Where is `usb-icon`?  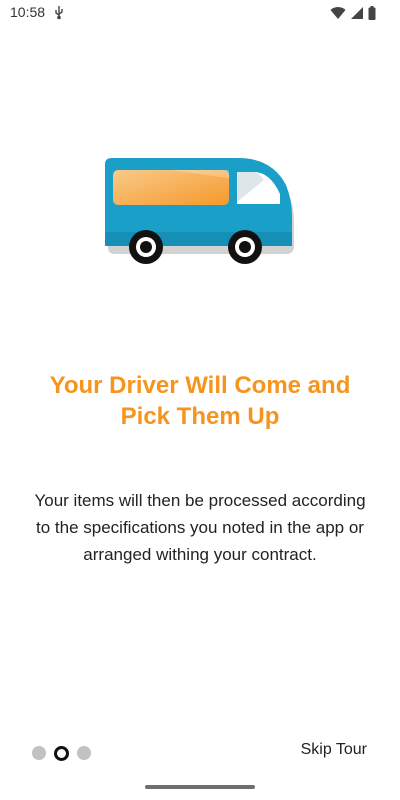 usb-icon is located at coordinates (59, 13).